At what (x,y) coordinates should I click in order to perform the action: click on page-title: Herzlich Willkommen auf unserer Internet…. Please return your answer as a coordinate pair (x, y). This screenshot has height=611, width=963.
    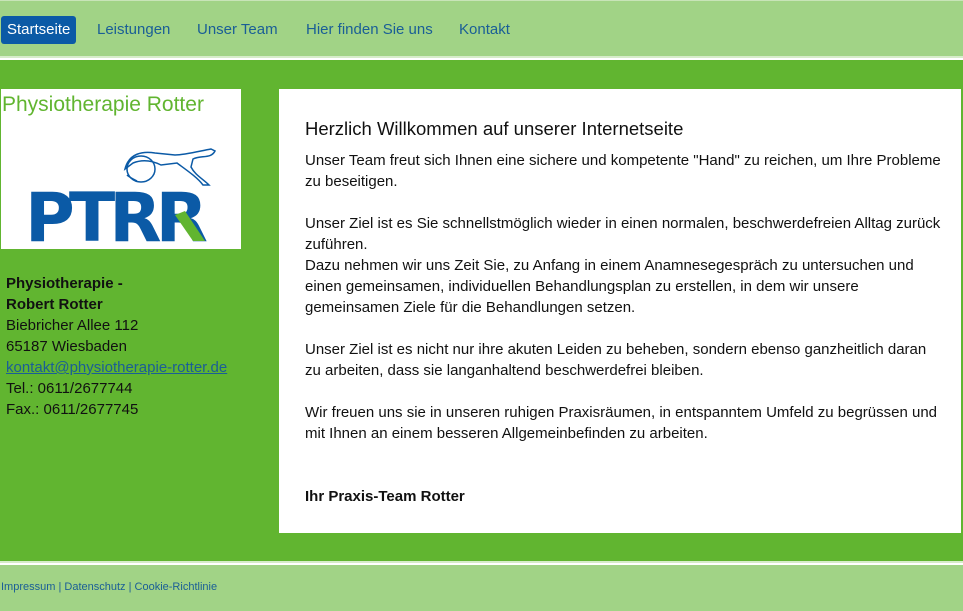
    Looking at the image, I should click on (494, 128).